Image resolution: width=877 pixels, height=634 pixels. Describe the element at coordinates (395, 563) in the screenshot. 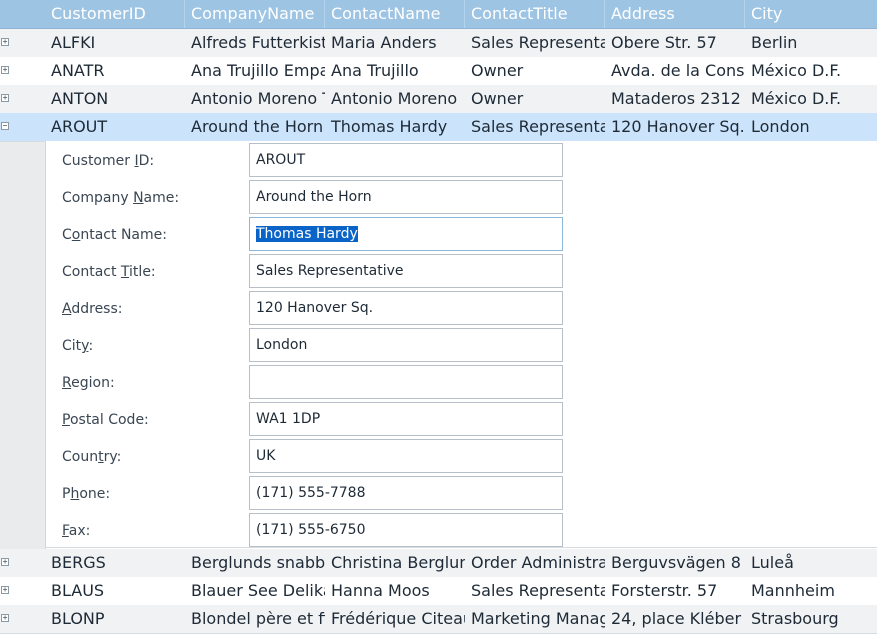

I see `cell-contactname: Christina Berglund` at that location.